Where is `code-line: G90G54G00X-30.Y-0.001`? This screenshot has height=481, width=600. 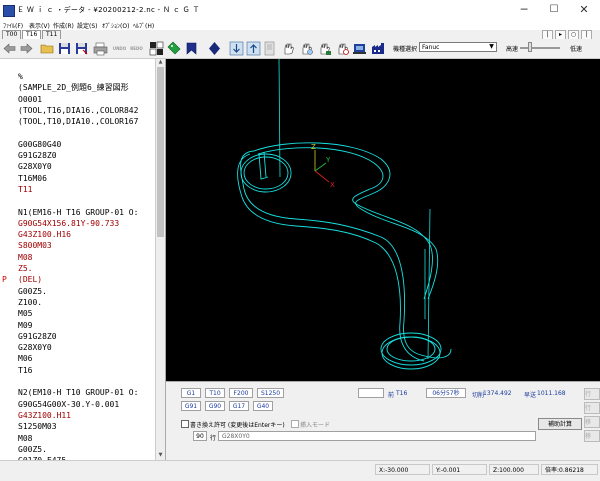 code-line: G90G54G00X-30.Y-0.001 is located at coordinates (75, 404).